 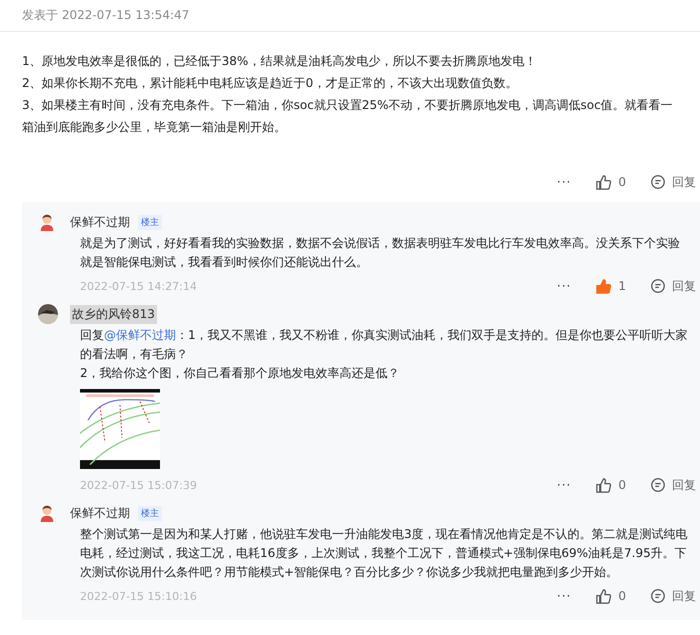 I want to click on post-paragraph: 3、如果楼主有时间，没有充电条件。下一箱油，你soc就只设置25%不动，不要折腾原地发电，调高调低soc值。就看看一箱油到底能跑多少公里，毕竟第一箱油是刚开始。, so click(x=348, y=116).